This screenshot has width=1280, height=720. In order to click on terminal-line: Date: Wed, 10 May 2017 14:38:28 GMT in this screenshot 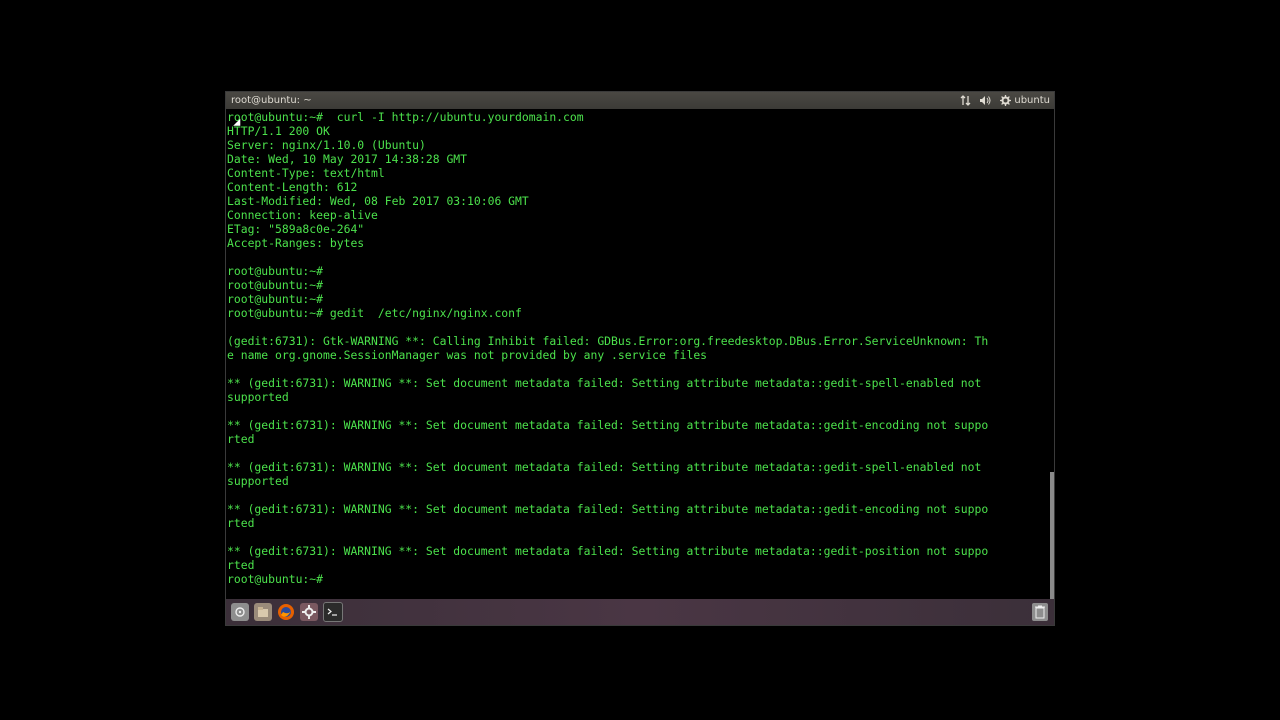, I will do `click(347, 159)`.